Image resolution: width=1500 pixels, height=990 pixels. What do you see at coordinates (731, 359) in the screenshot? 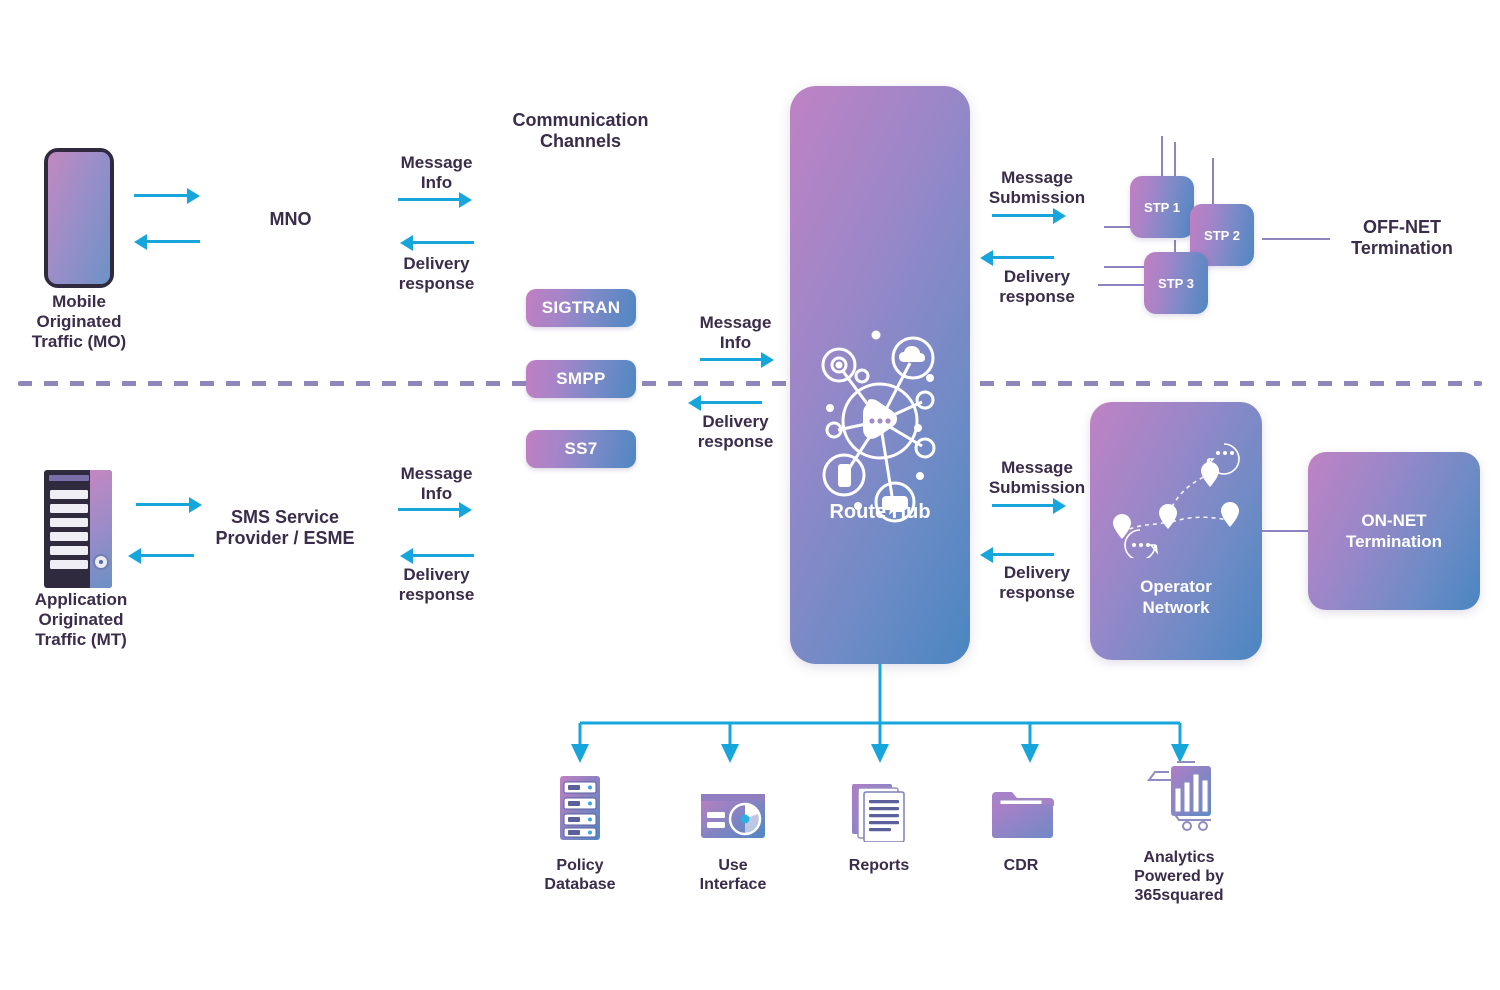
I see `hub-message-info-arrow` at bounding box center [731, 359].